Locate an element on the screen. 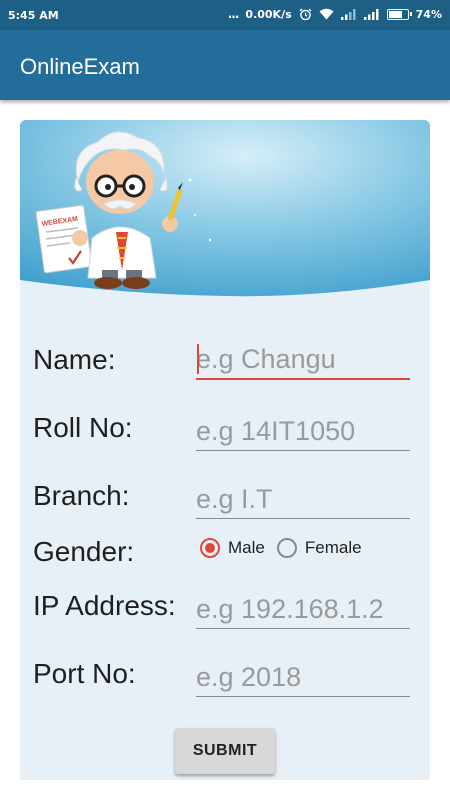 This screenshot has width=450, height=800. submit-button: SUBMIT is located at coordinates (225, 751).